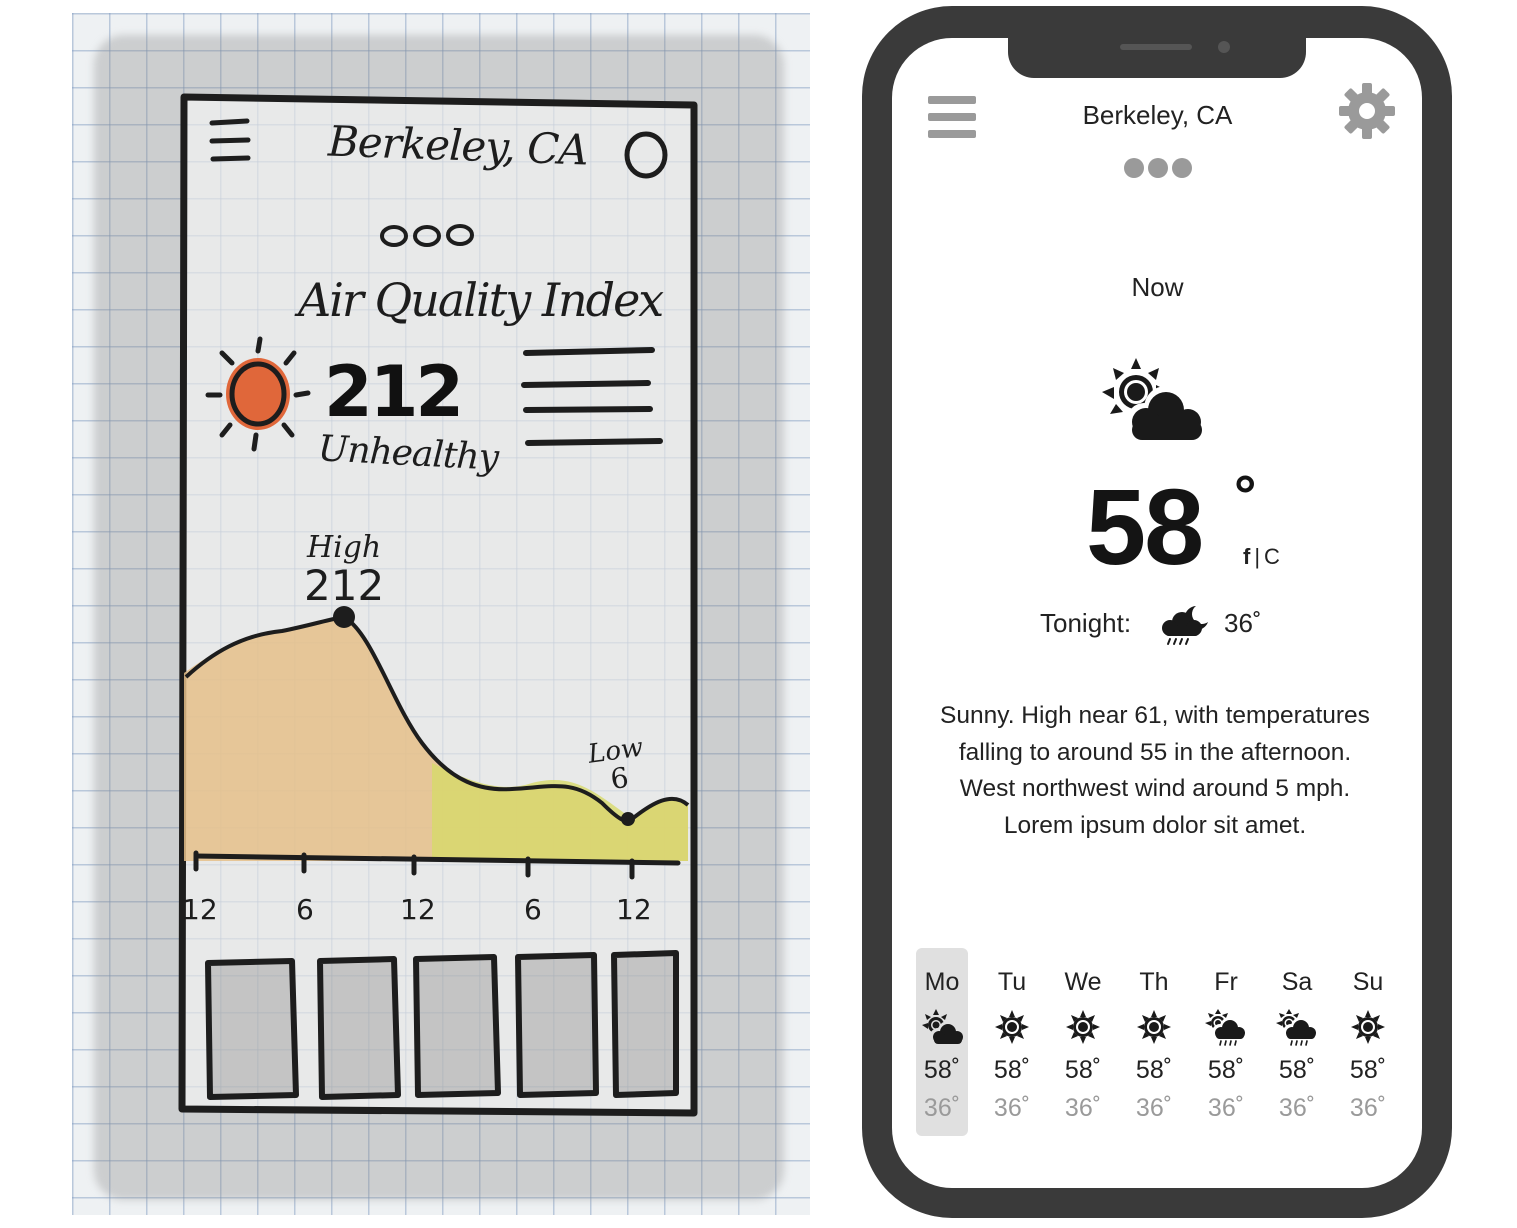 This screenshot has height=1228, width=1517. I want to click on unit-toggle: f | C, so click(1261, 557).